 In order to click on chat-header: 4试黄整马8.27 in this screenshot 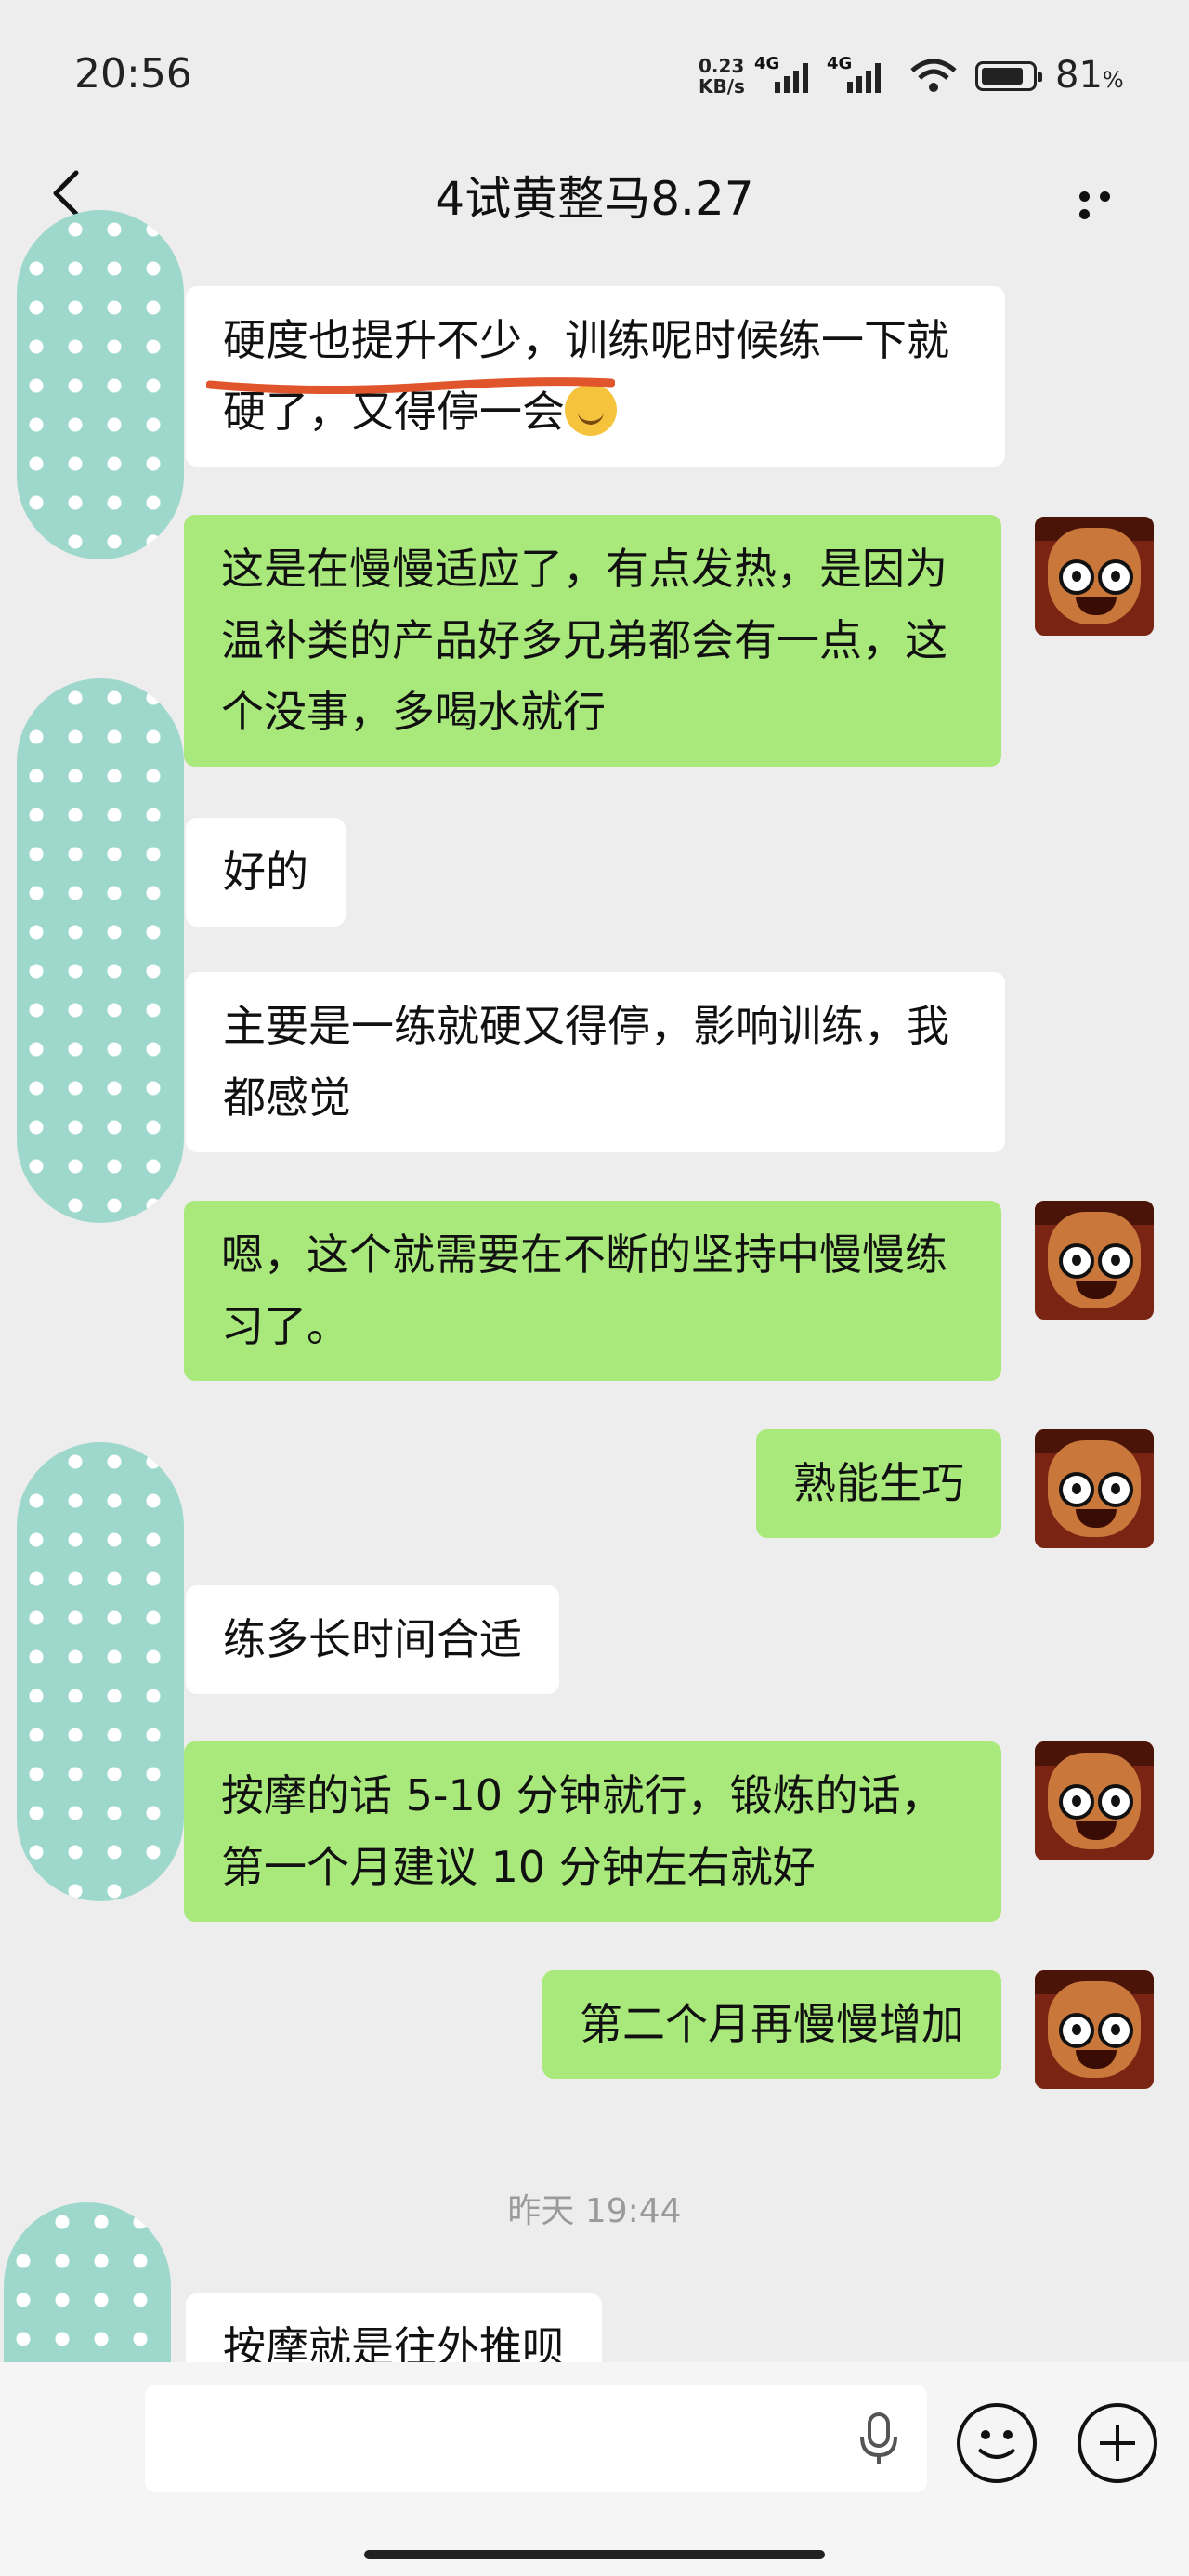, I will do `click(594, 199)`.